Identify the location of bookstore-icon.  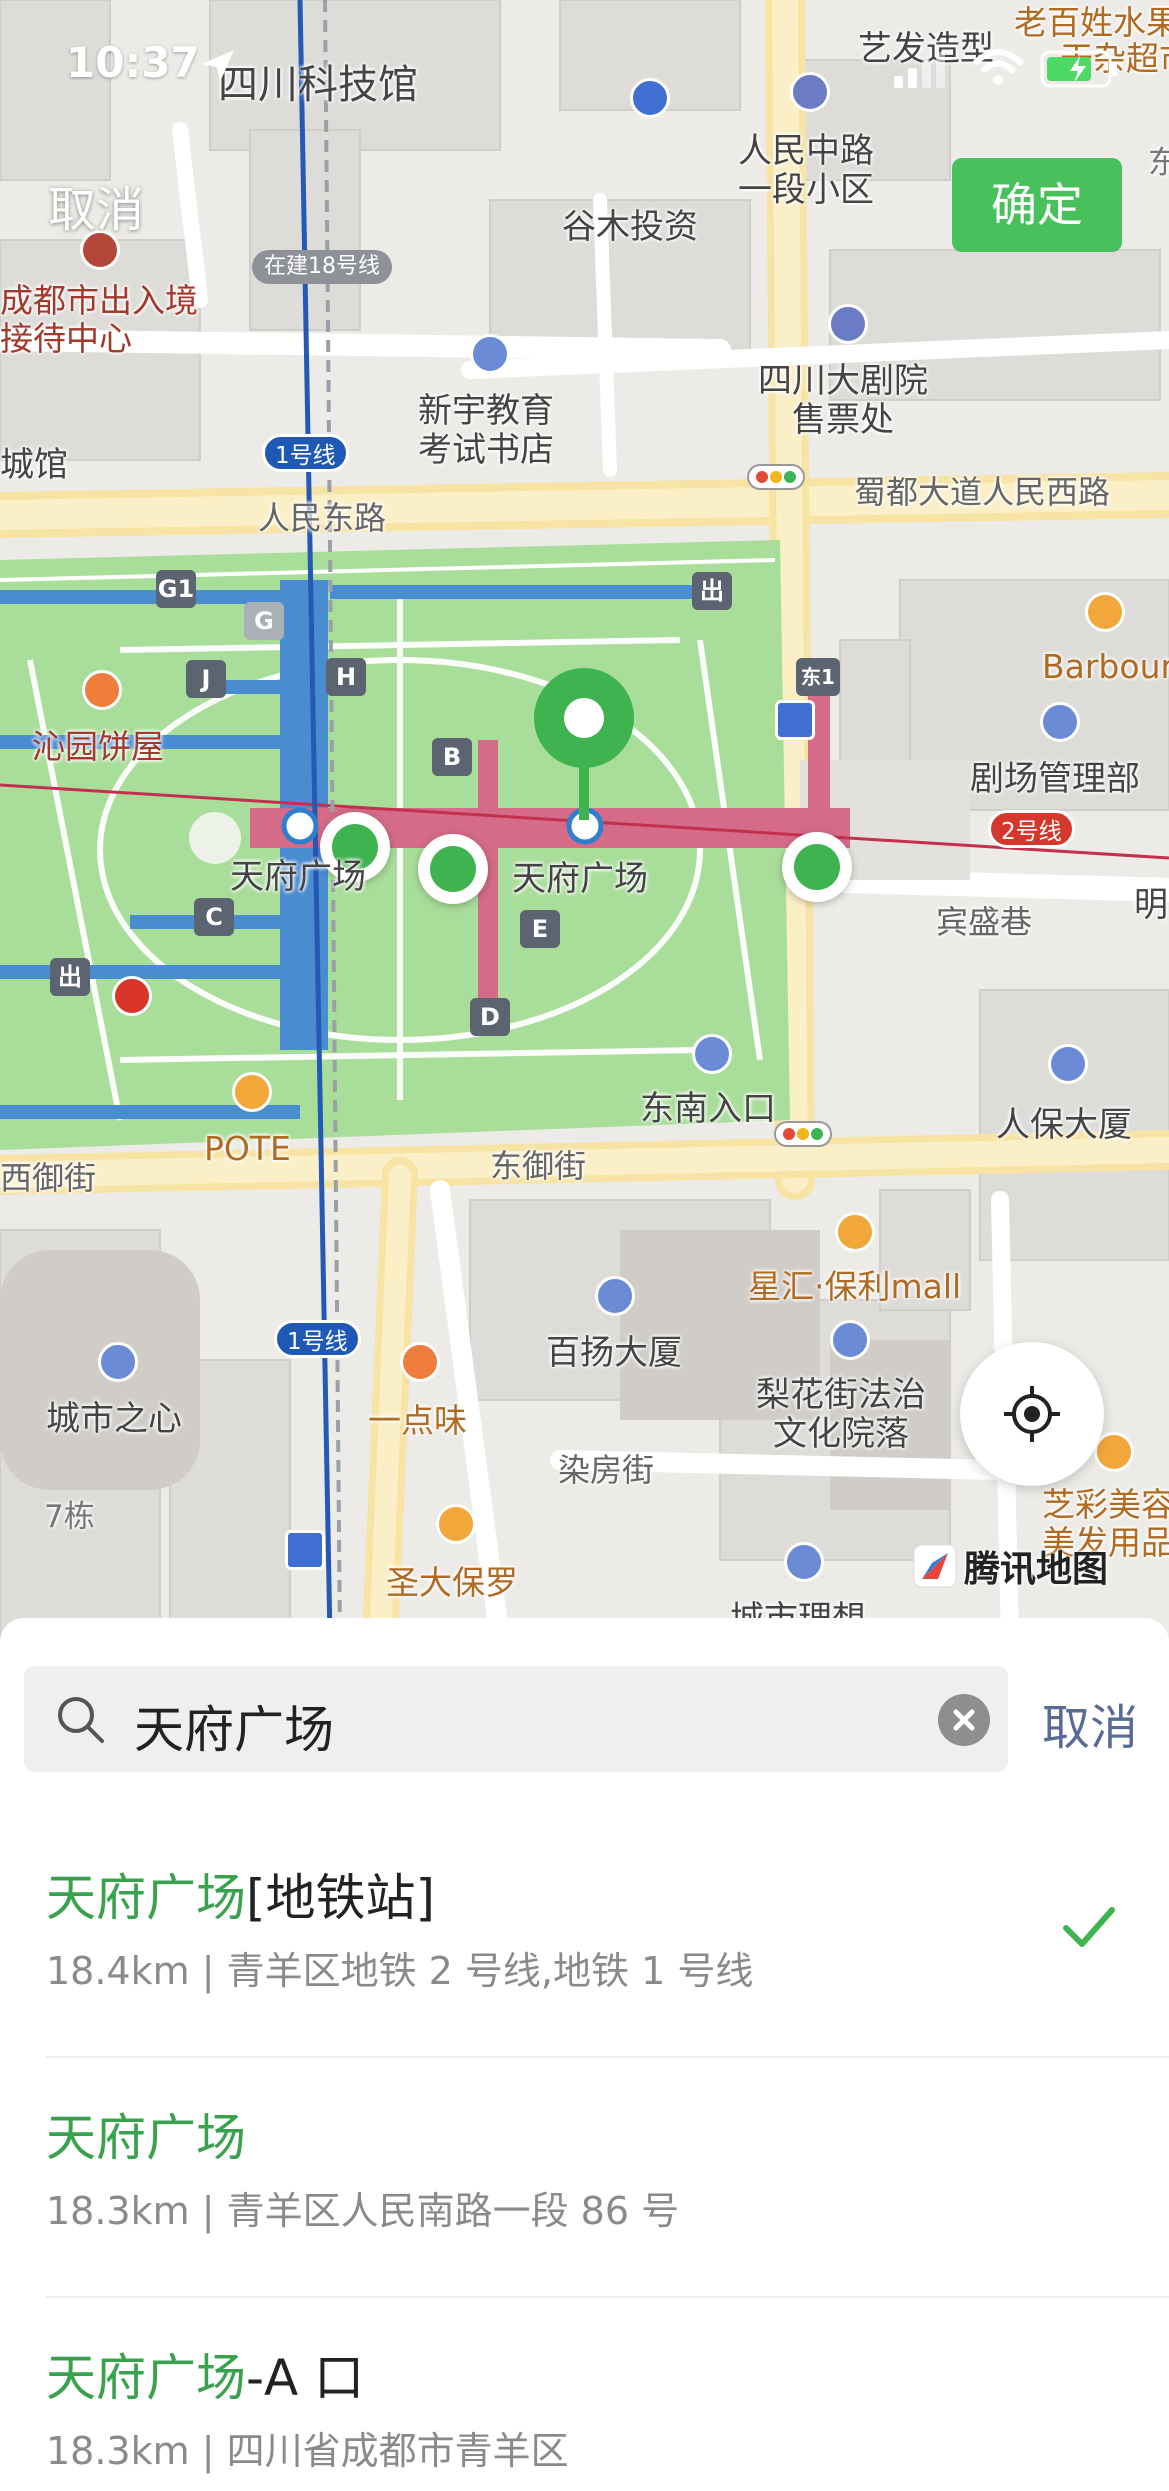
(490, 354).